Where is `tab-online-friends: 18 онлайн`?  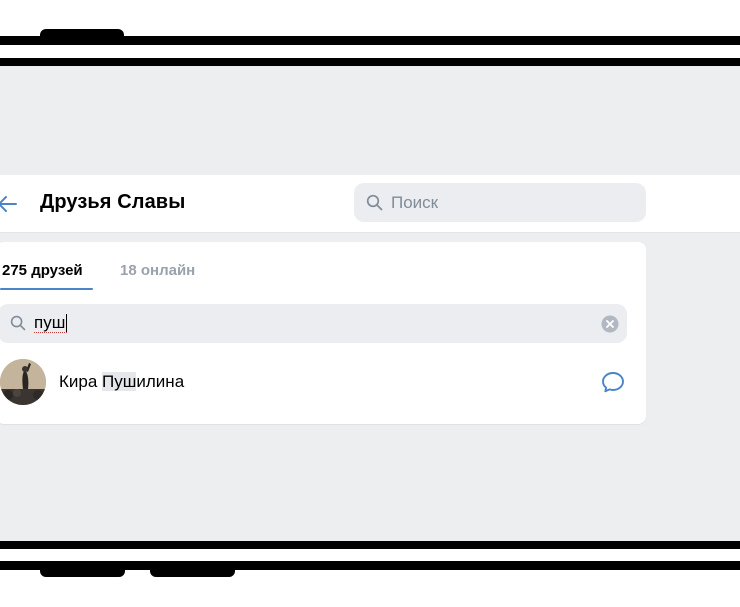 tab-online-friends: 18 онлайн is located at coordinates (157, 270).